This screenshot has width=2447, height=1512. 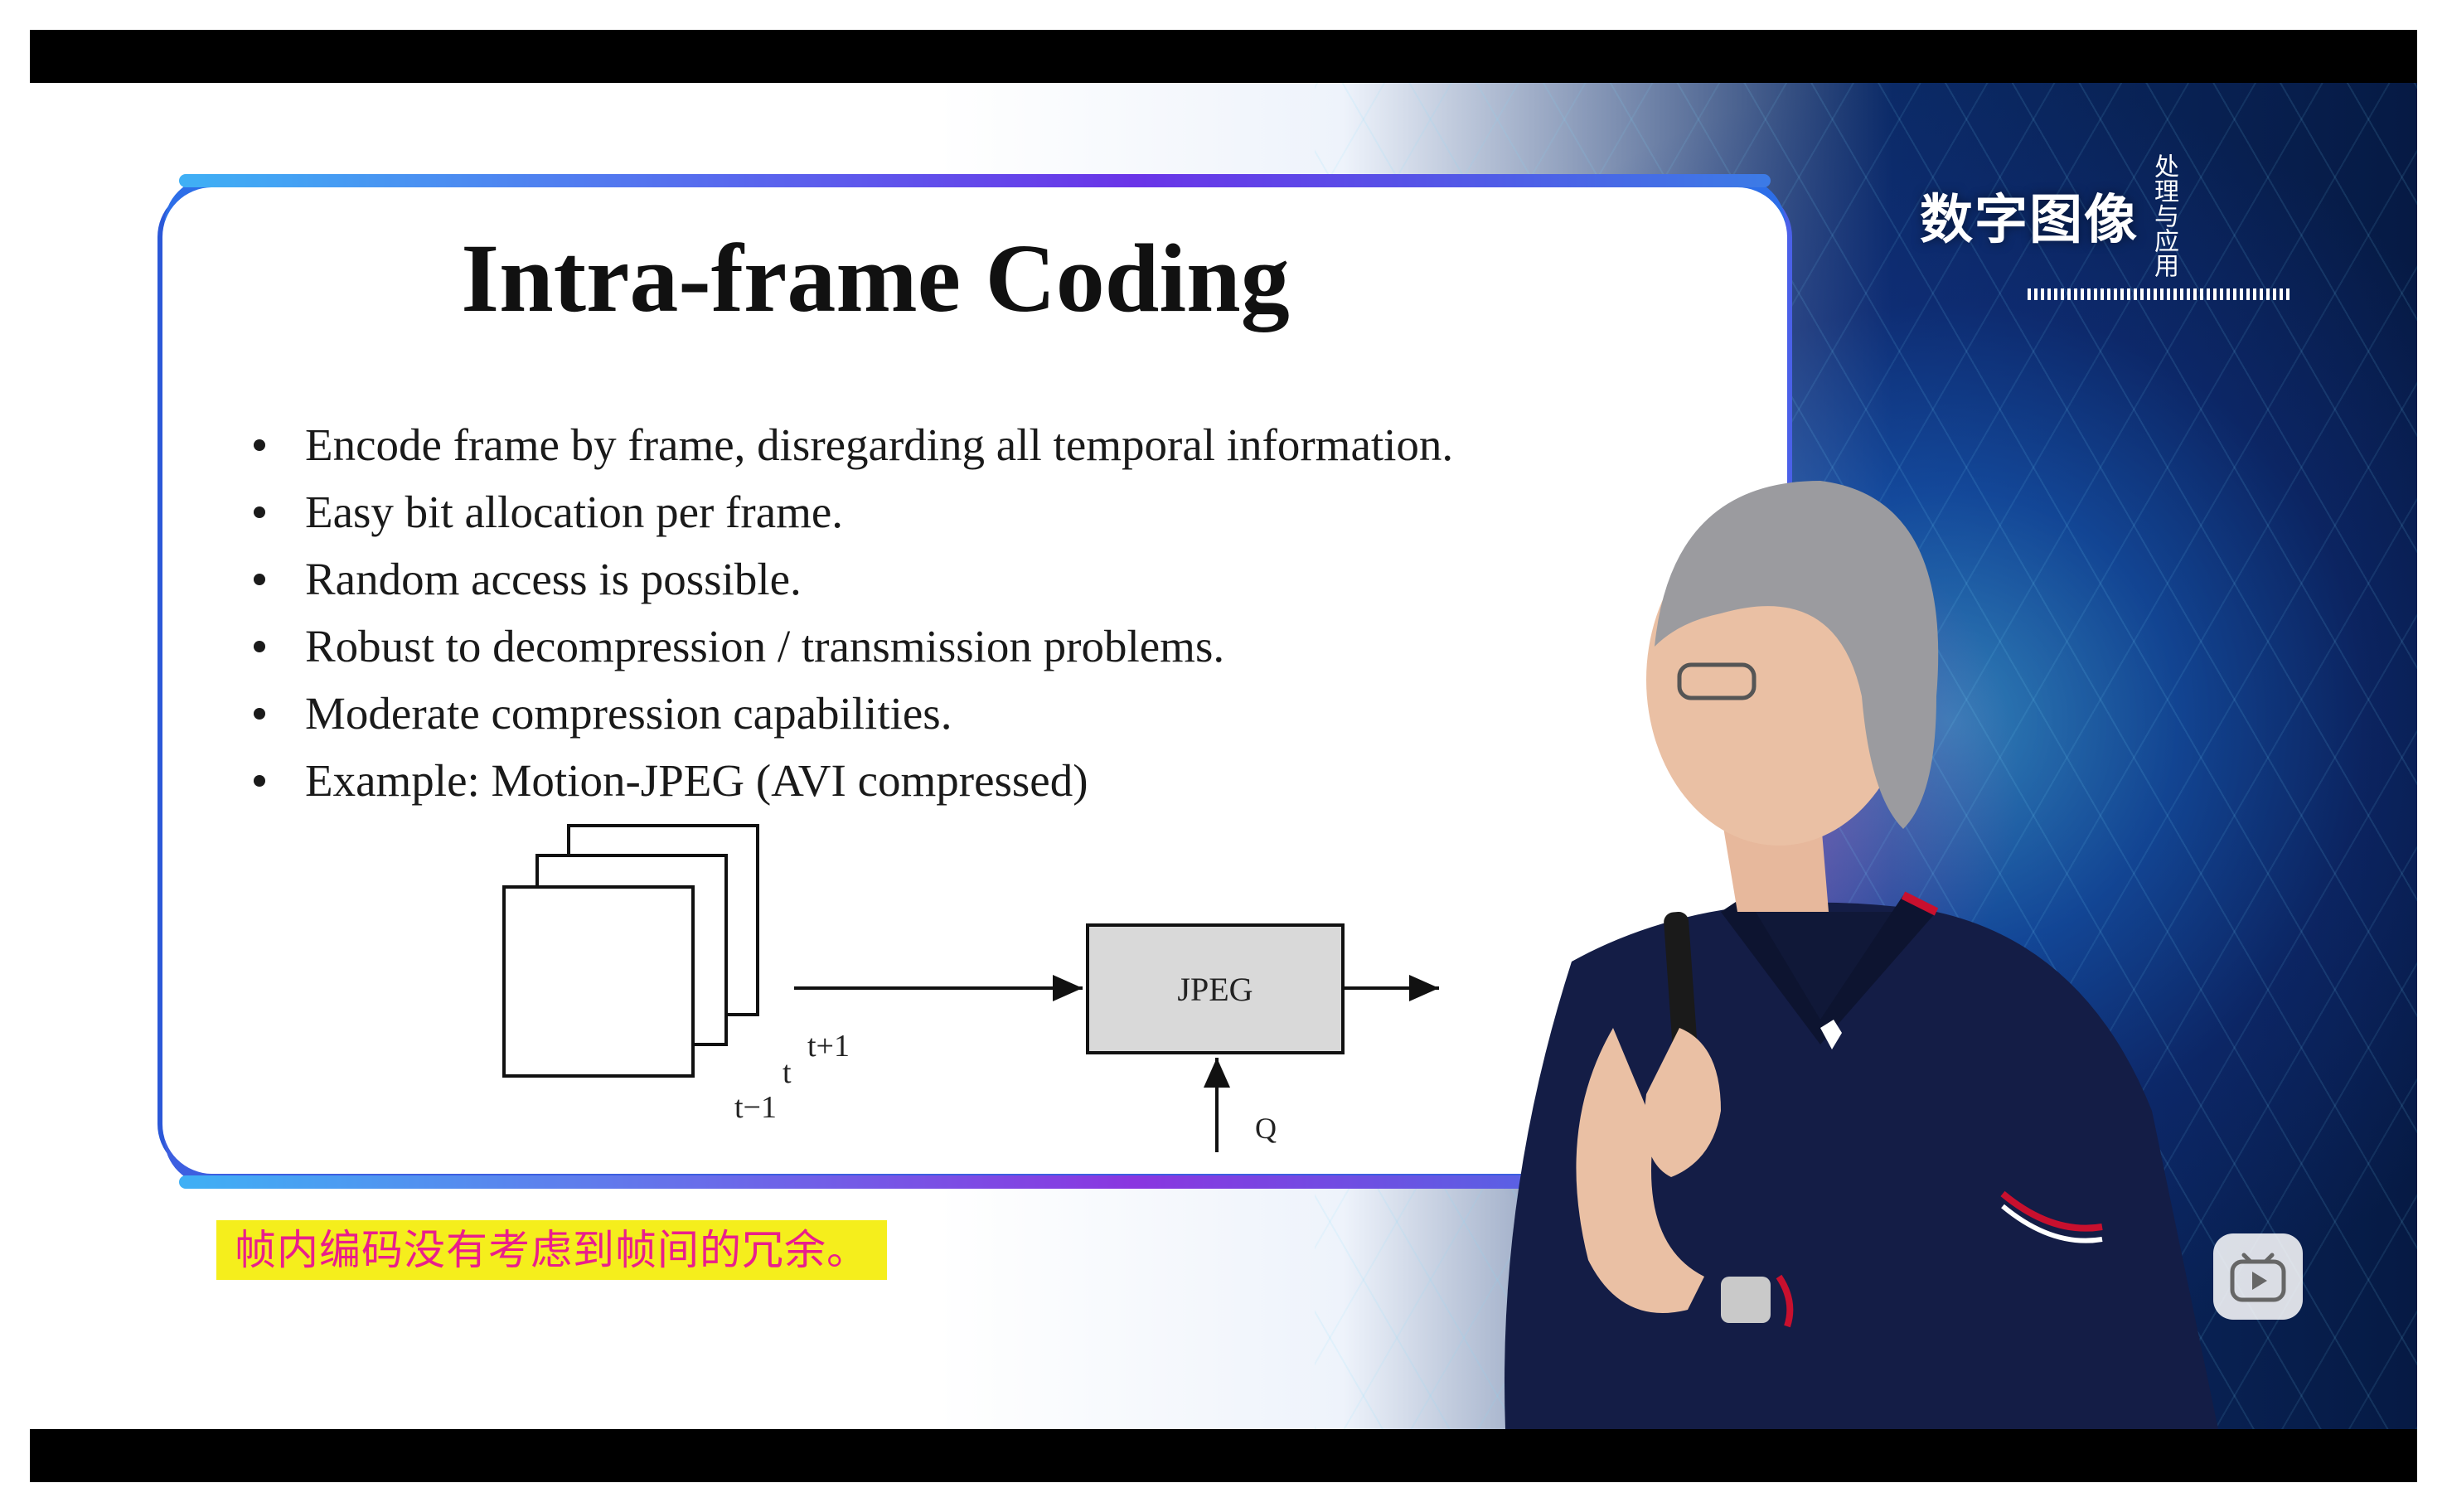 I want to click on play-triangle-icon, so click(x=2258, y=1277).